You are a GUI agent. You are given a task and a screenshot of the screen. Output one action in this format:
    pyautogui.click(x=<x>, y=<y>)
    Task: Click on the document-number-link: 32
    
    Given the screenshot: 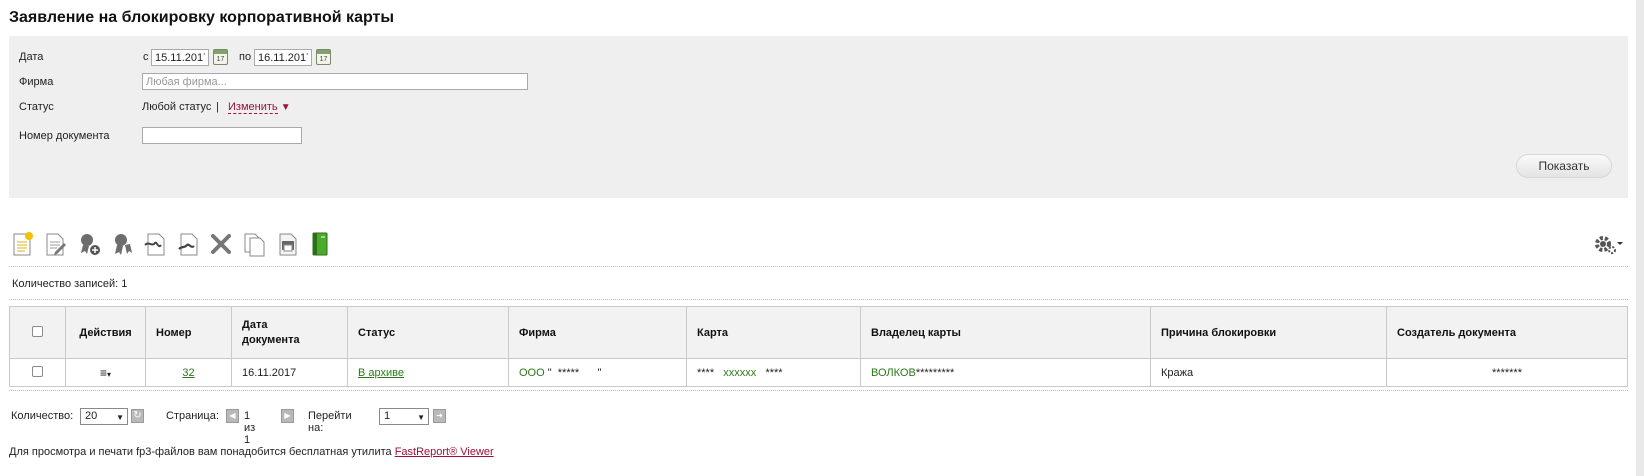 What is the action you would take?
    pyautogui.click(x=188, y=373)
    